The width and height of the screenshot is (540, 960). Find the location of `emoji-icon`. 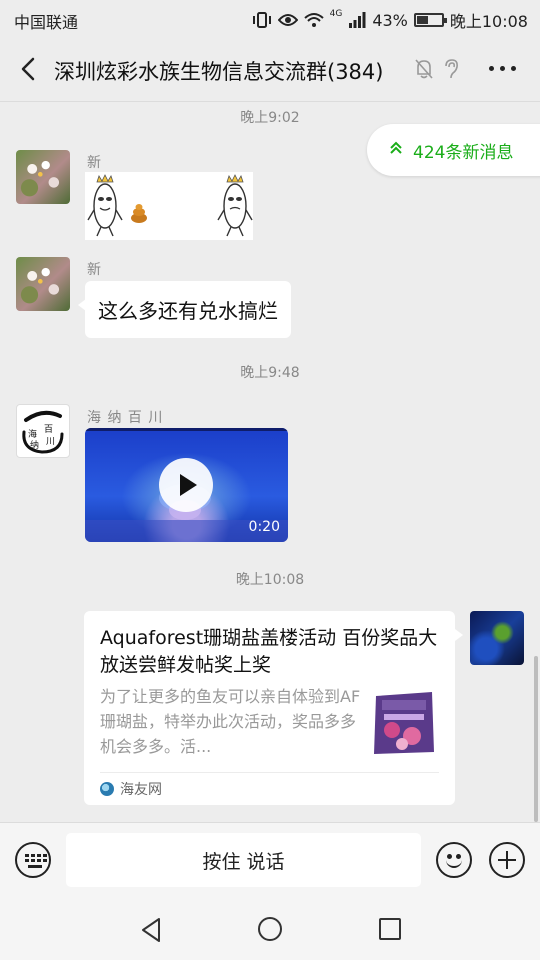

emoji-icon is located at coordinates (454, 860).